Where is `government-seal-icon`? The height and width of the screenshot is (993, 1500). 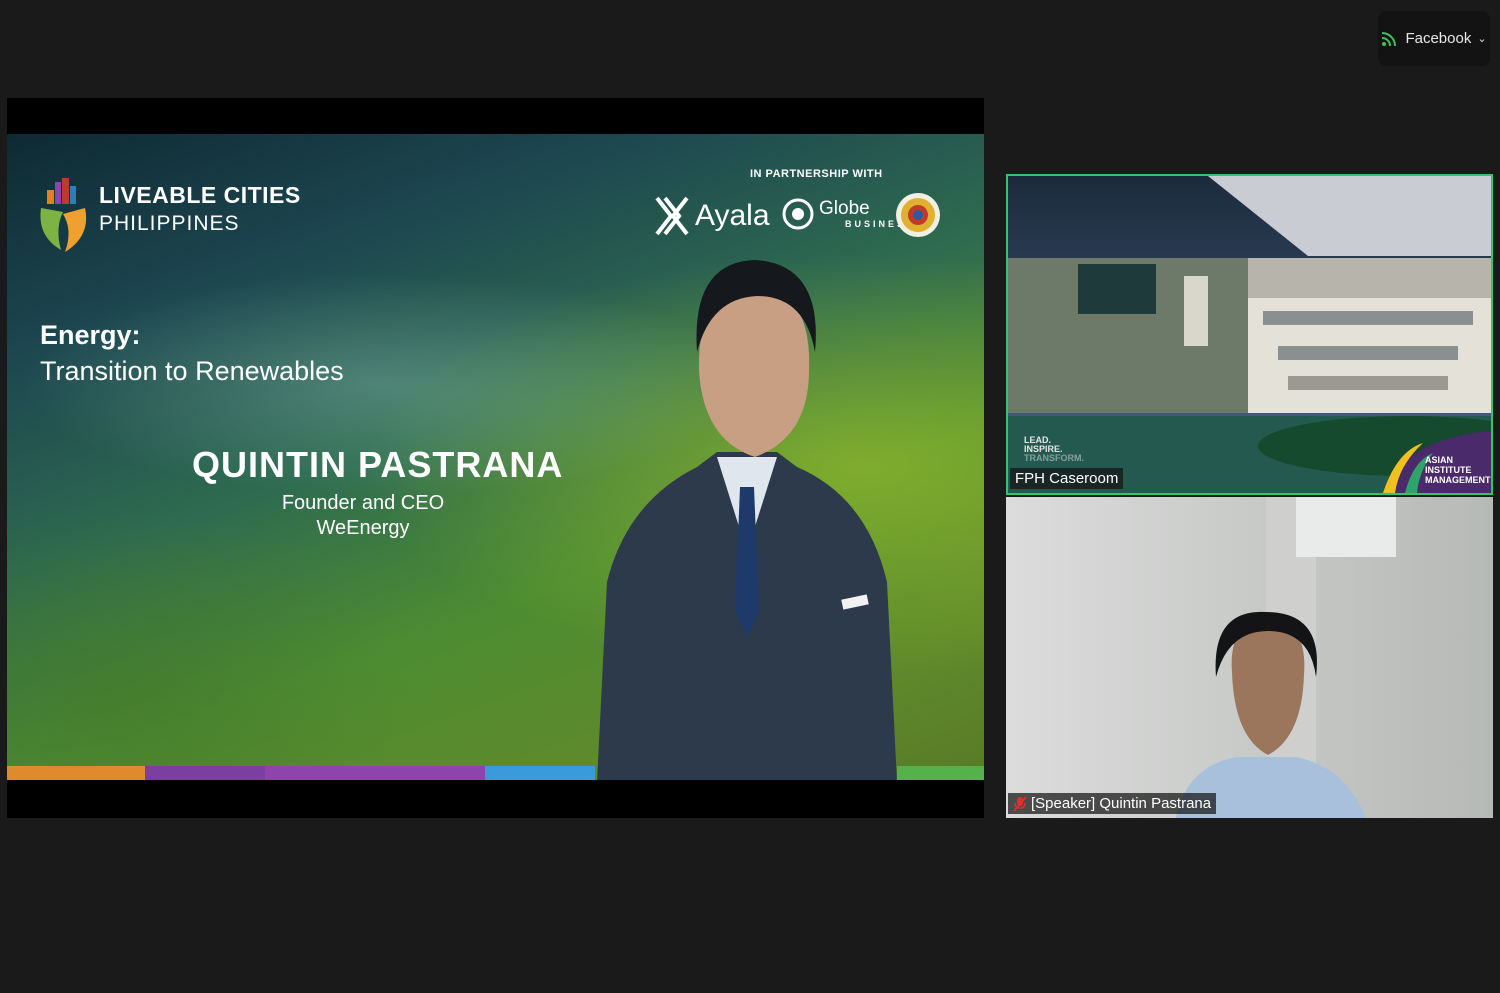 government-seal-icon is located at coordinates (918, 215).